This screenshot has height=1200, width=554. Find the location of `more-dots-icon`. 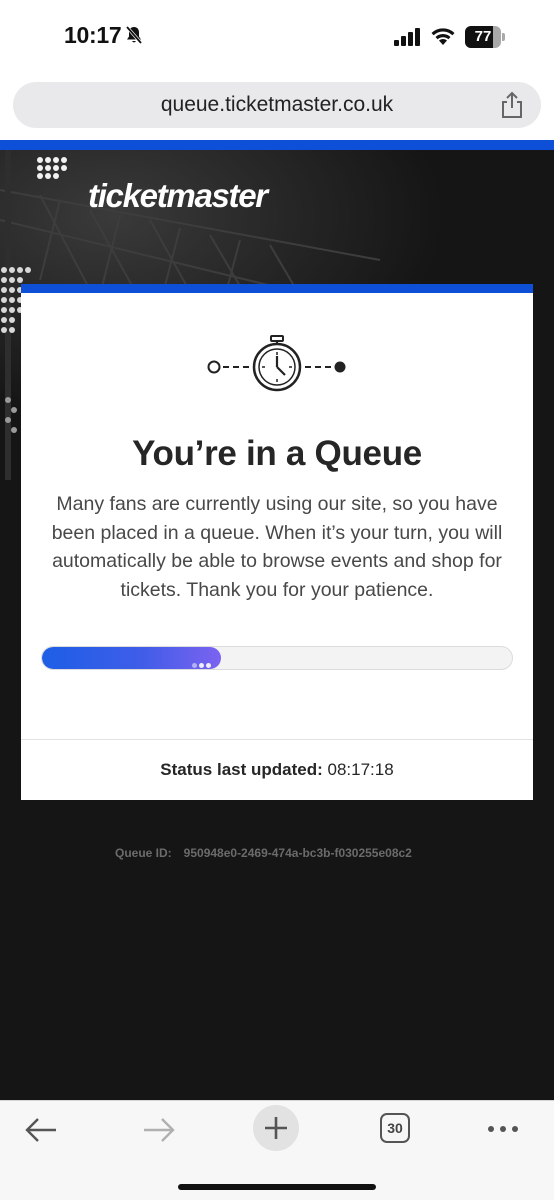

more-dots-icon is located at coordinates (503, 1129).